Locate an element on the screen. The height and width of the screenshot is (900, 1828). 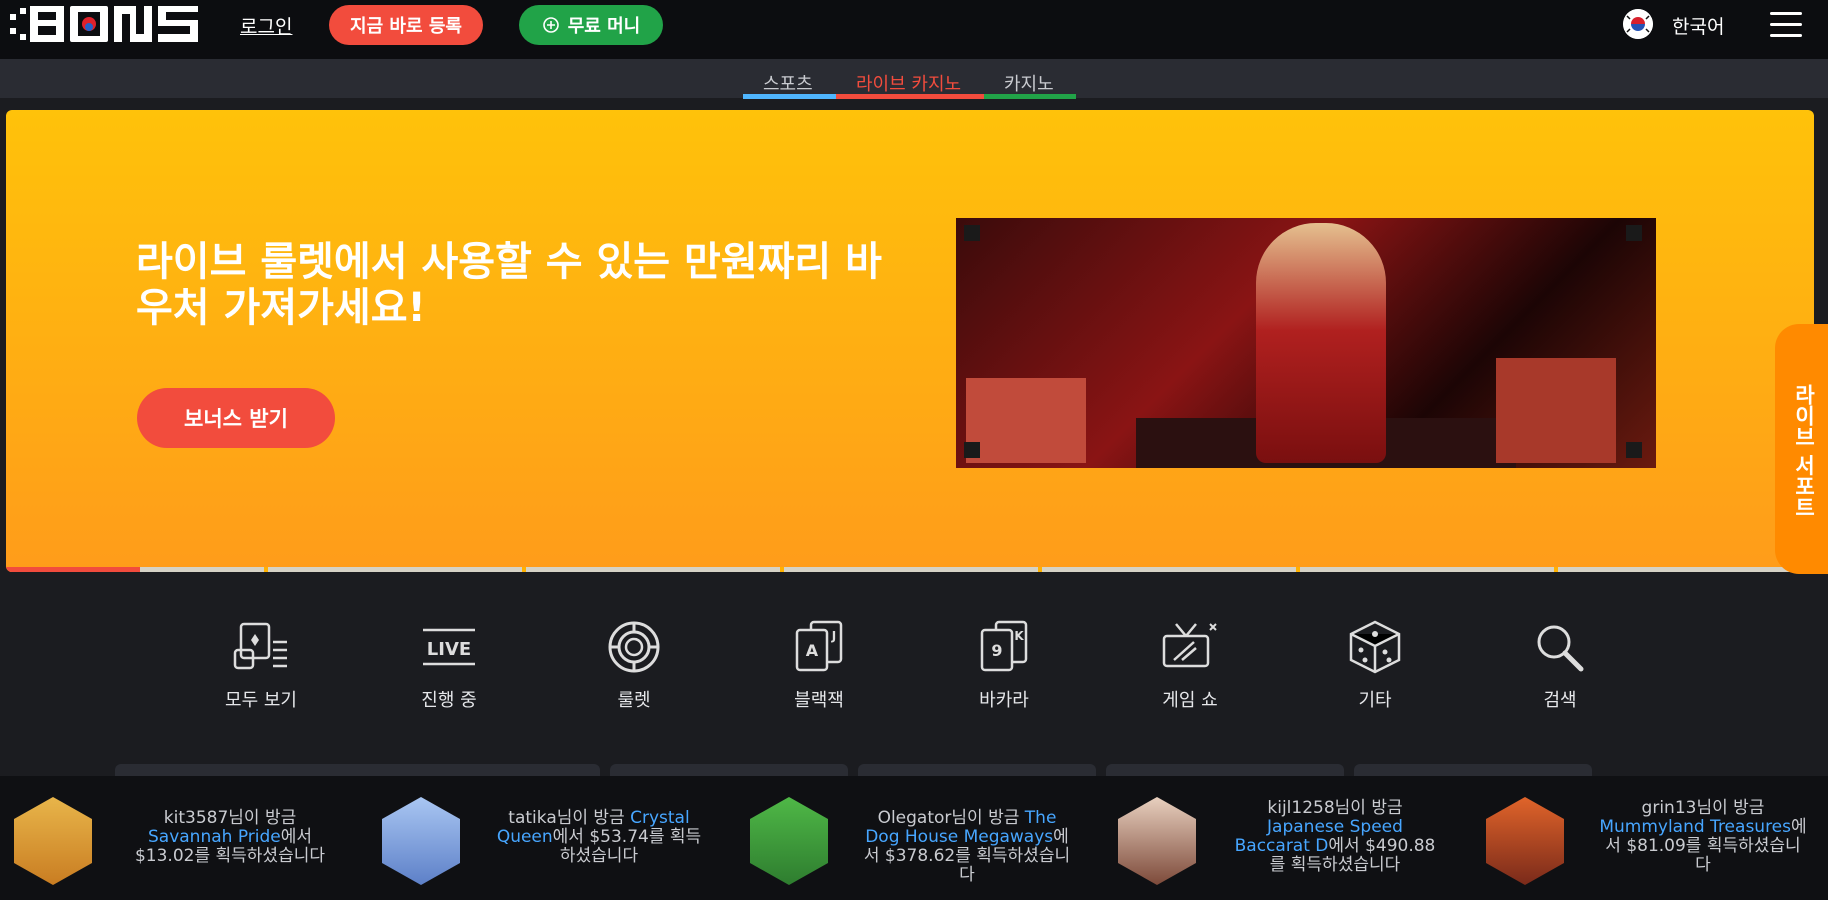
live-support-button: 라이브 서포트 is located at coordinates (1801, 449).